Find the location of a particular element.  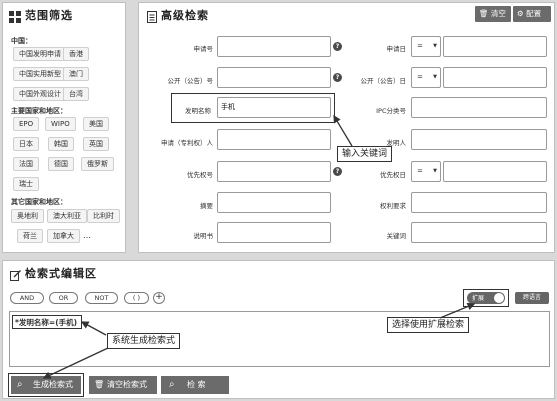

grid-icon is located at coordinates (15, 15).